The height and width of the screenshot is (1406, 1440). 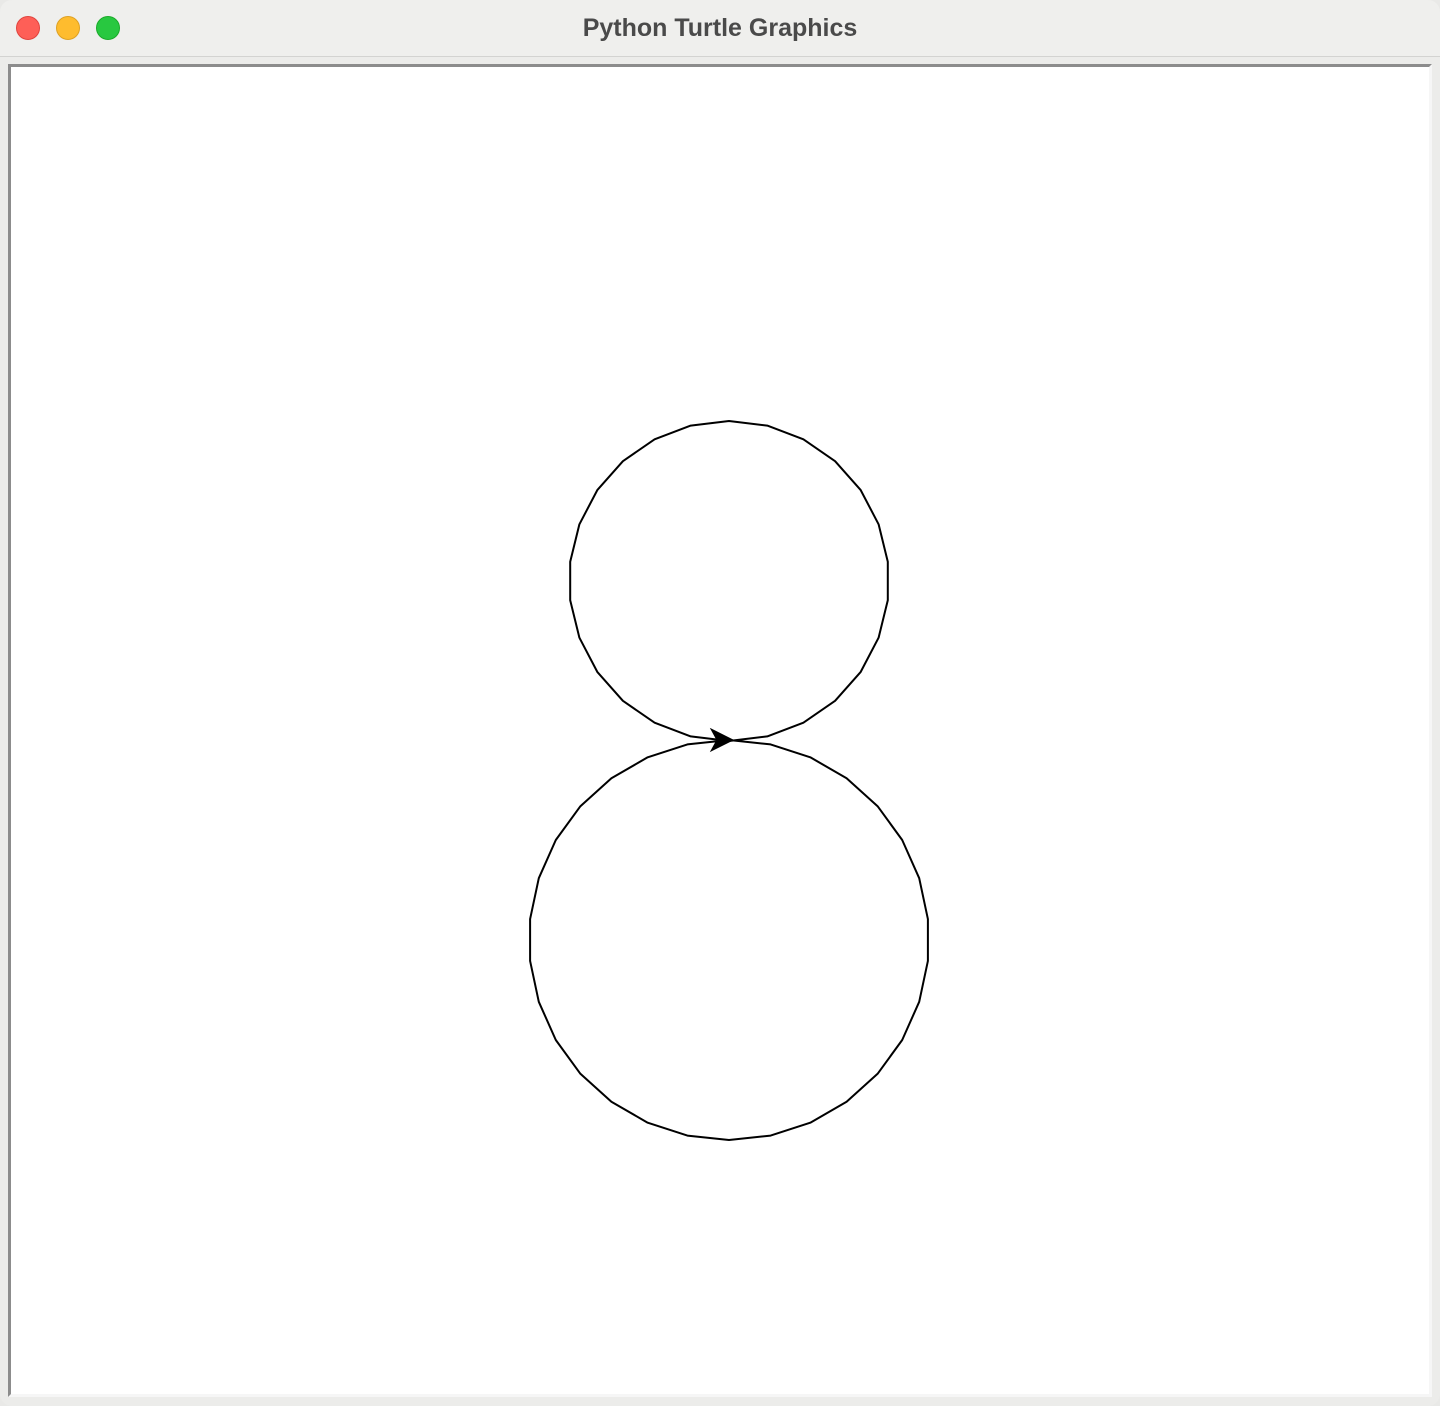 I want to click on window-title: Python Turtle Graphics, so click(x=720, y=28).